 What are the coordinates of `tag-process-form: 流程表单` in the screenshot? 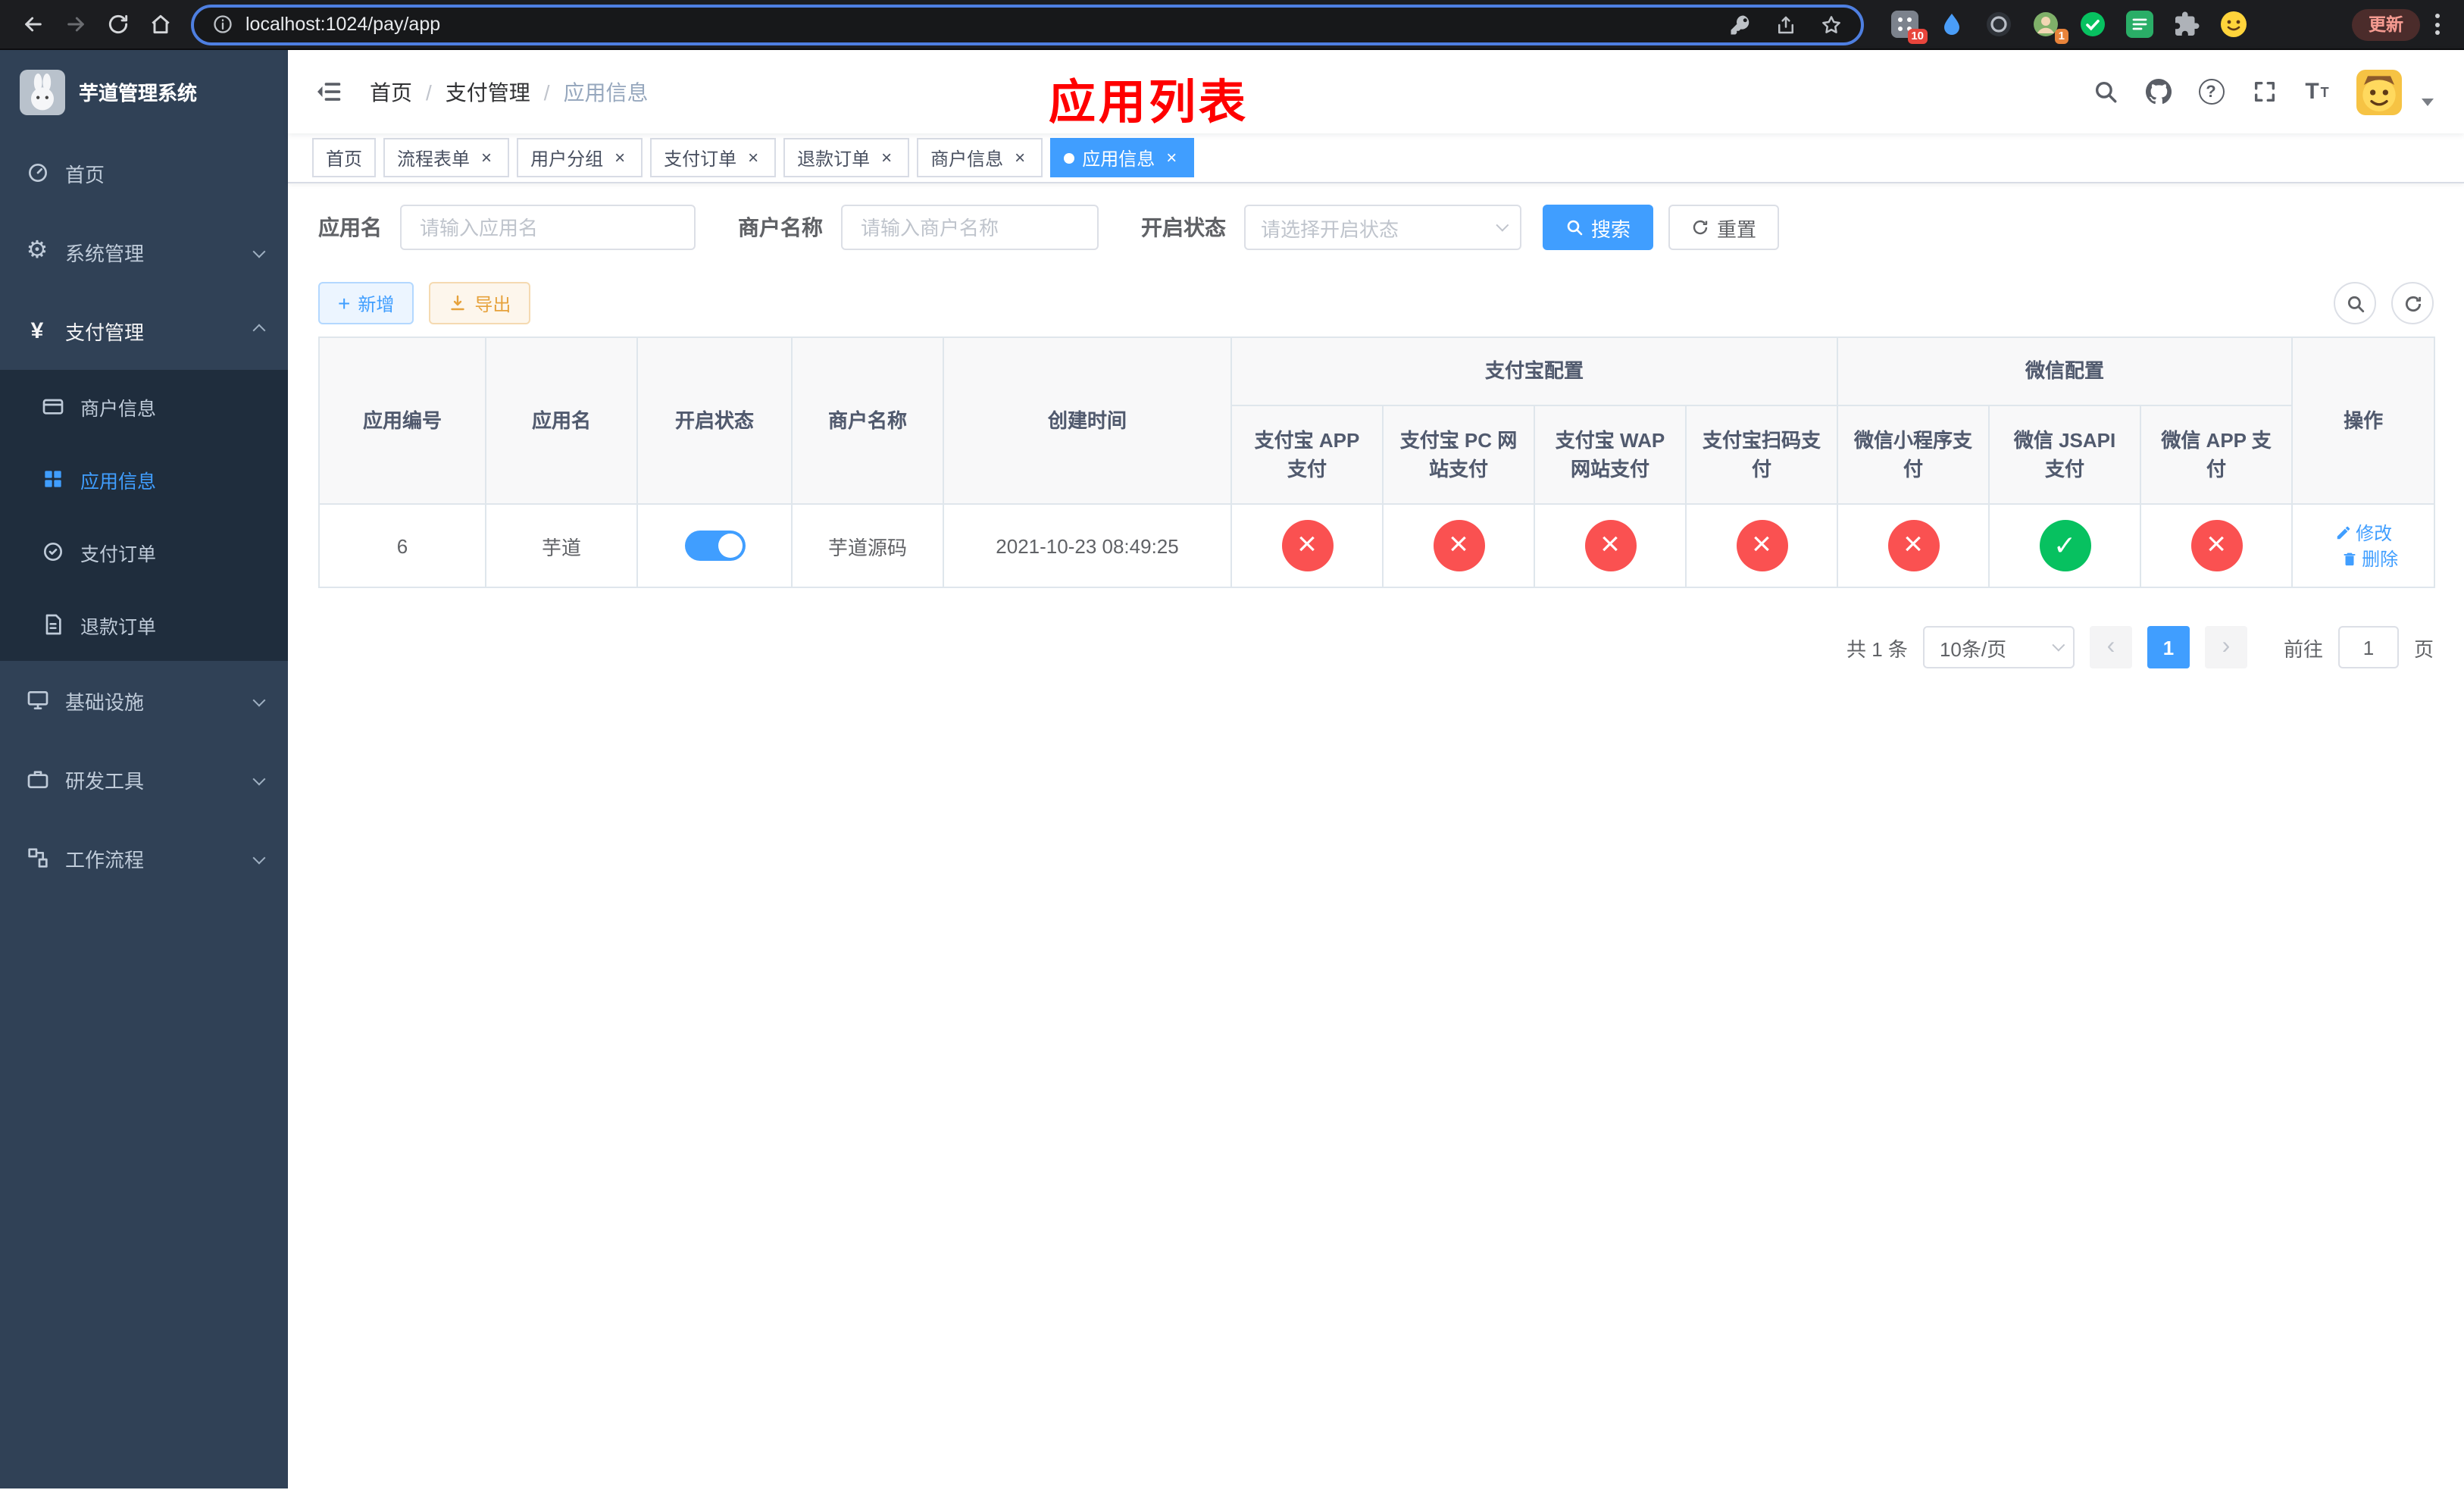 It's located at (446, 157).